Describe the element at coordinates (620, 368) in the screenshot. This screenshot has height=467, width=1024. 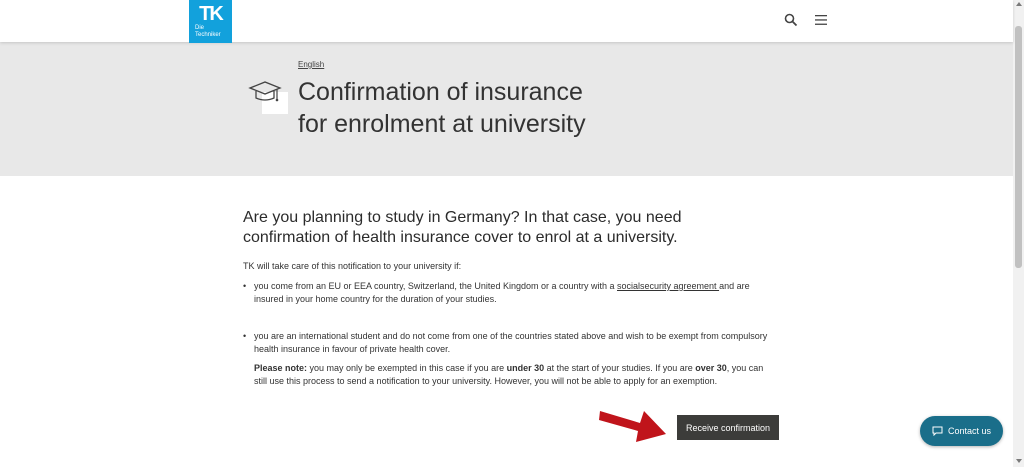
I see `note-part2: at the start of your studies. If you are` at that location.